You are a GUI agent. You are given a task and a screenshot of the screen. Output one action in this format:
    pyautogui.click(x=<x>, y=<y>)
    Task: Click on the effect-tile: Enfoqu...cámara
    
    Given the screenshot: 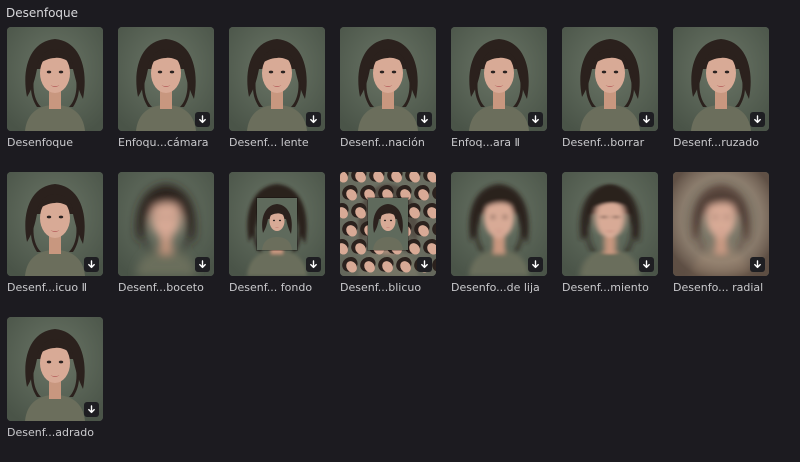 What is the action you would take?
    pyautogui.click(x=166, y=99)
    